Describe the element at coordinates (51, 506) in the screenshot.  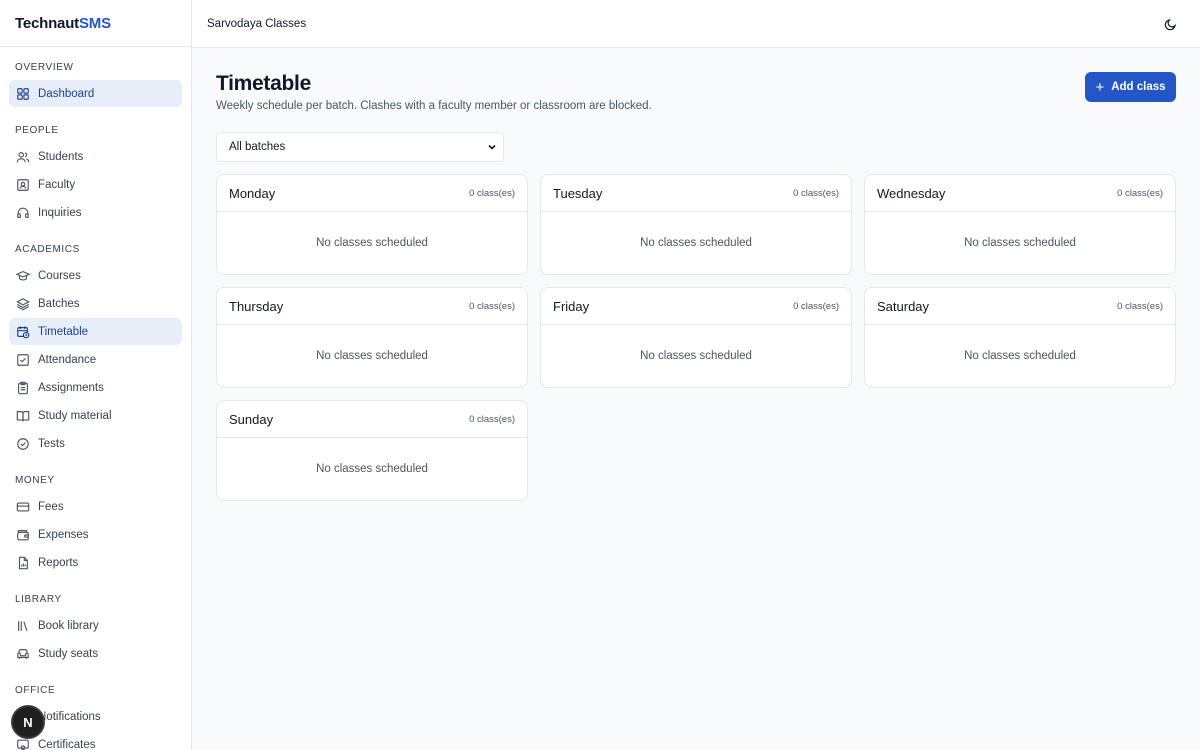
I see `sidebar-item-label: Fees` at that location.